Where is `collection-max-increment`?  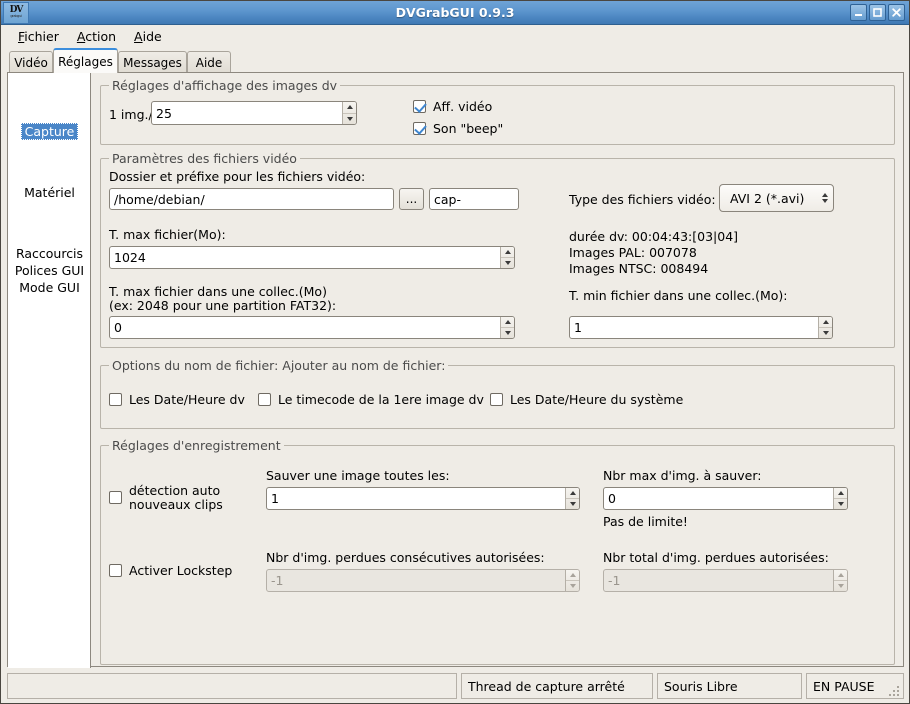 collection-max-increment is located at coordinates (507, 322).